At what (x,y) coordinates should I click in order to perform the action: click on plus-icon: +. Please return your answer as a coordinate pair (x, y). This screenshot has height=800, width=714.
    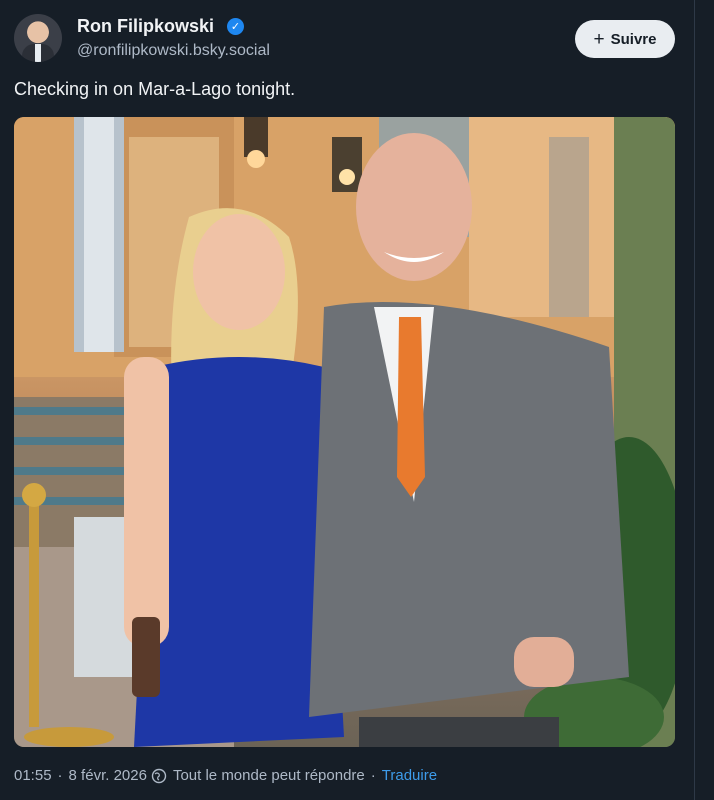
    Looking at the image, I should click on (599, 39).